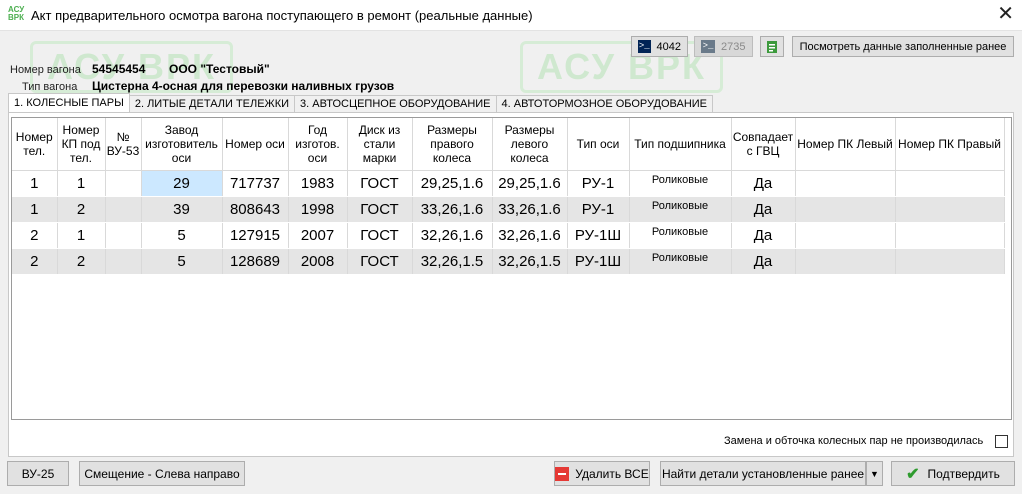 The width and height of the screenshot is (1022, 494). Describe the element at coordinates (763, 473) in the screenshot. I see `find-parts-button: Найти детали установленные ранее` at that location.